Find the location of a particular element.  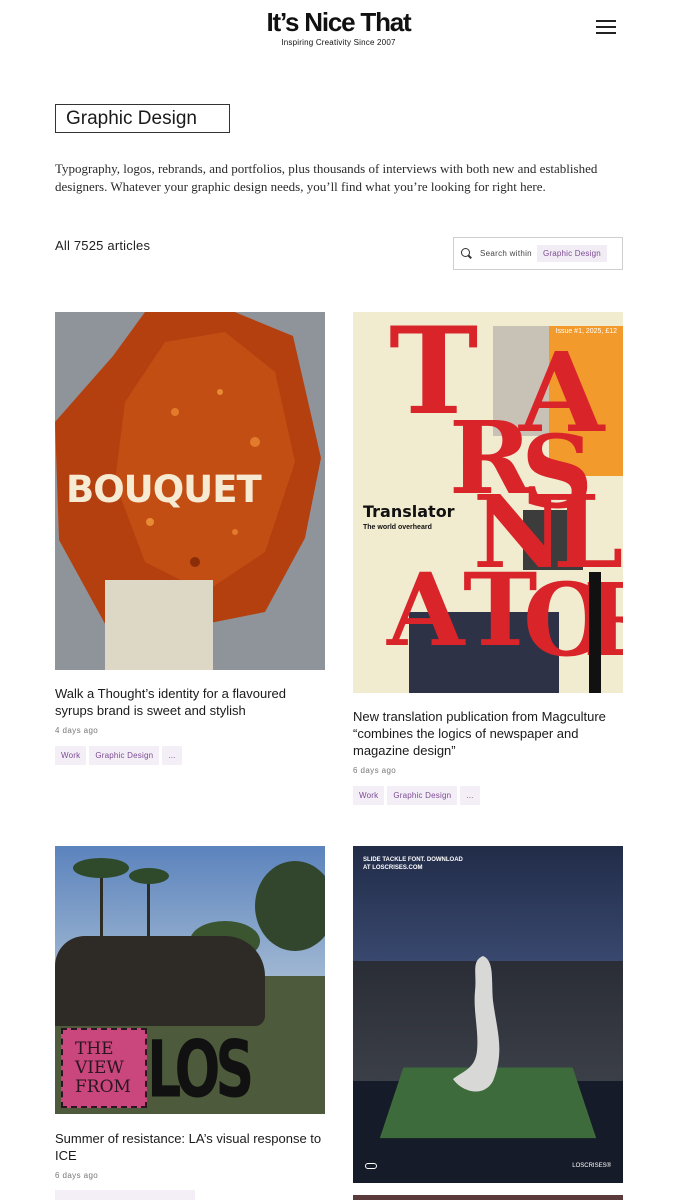

article-image-los-angeles: THE VIEW FROM LOS ANGELES is located at coordinates (190, 980).